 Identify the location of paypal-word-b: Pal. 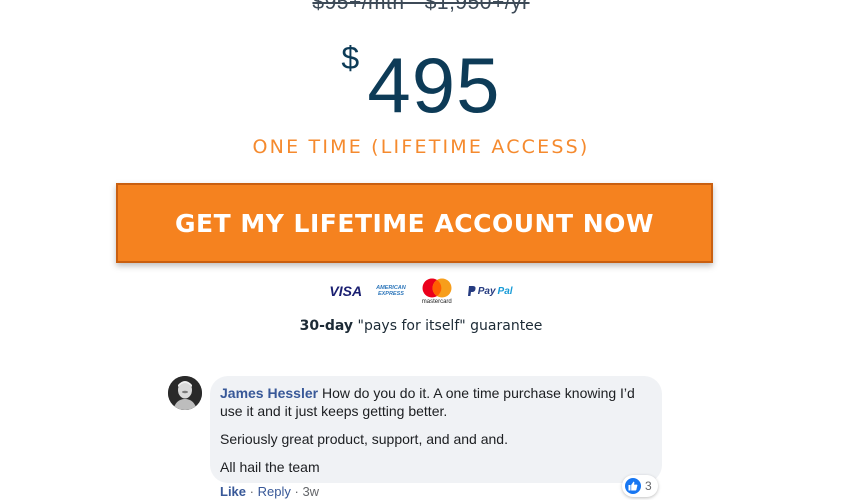
(505, 291).